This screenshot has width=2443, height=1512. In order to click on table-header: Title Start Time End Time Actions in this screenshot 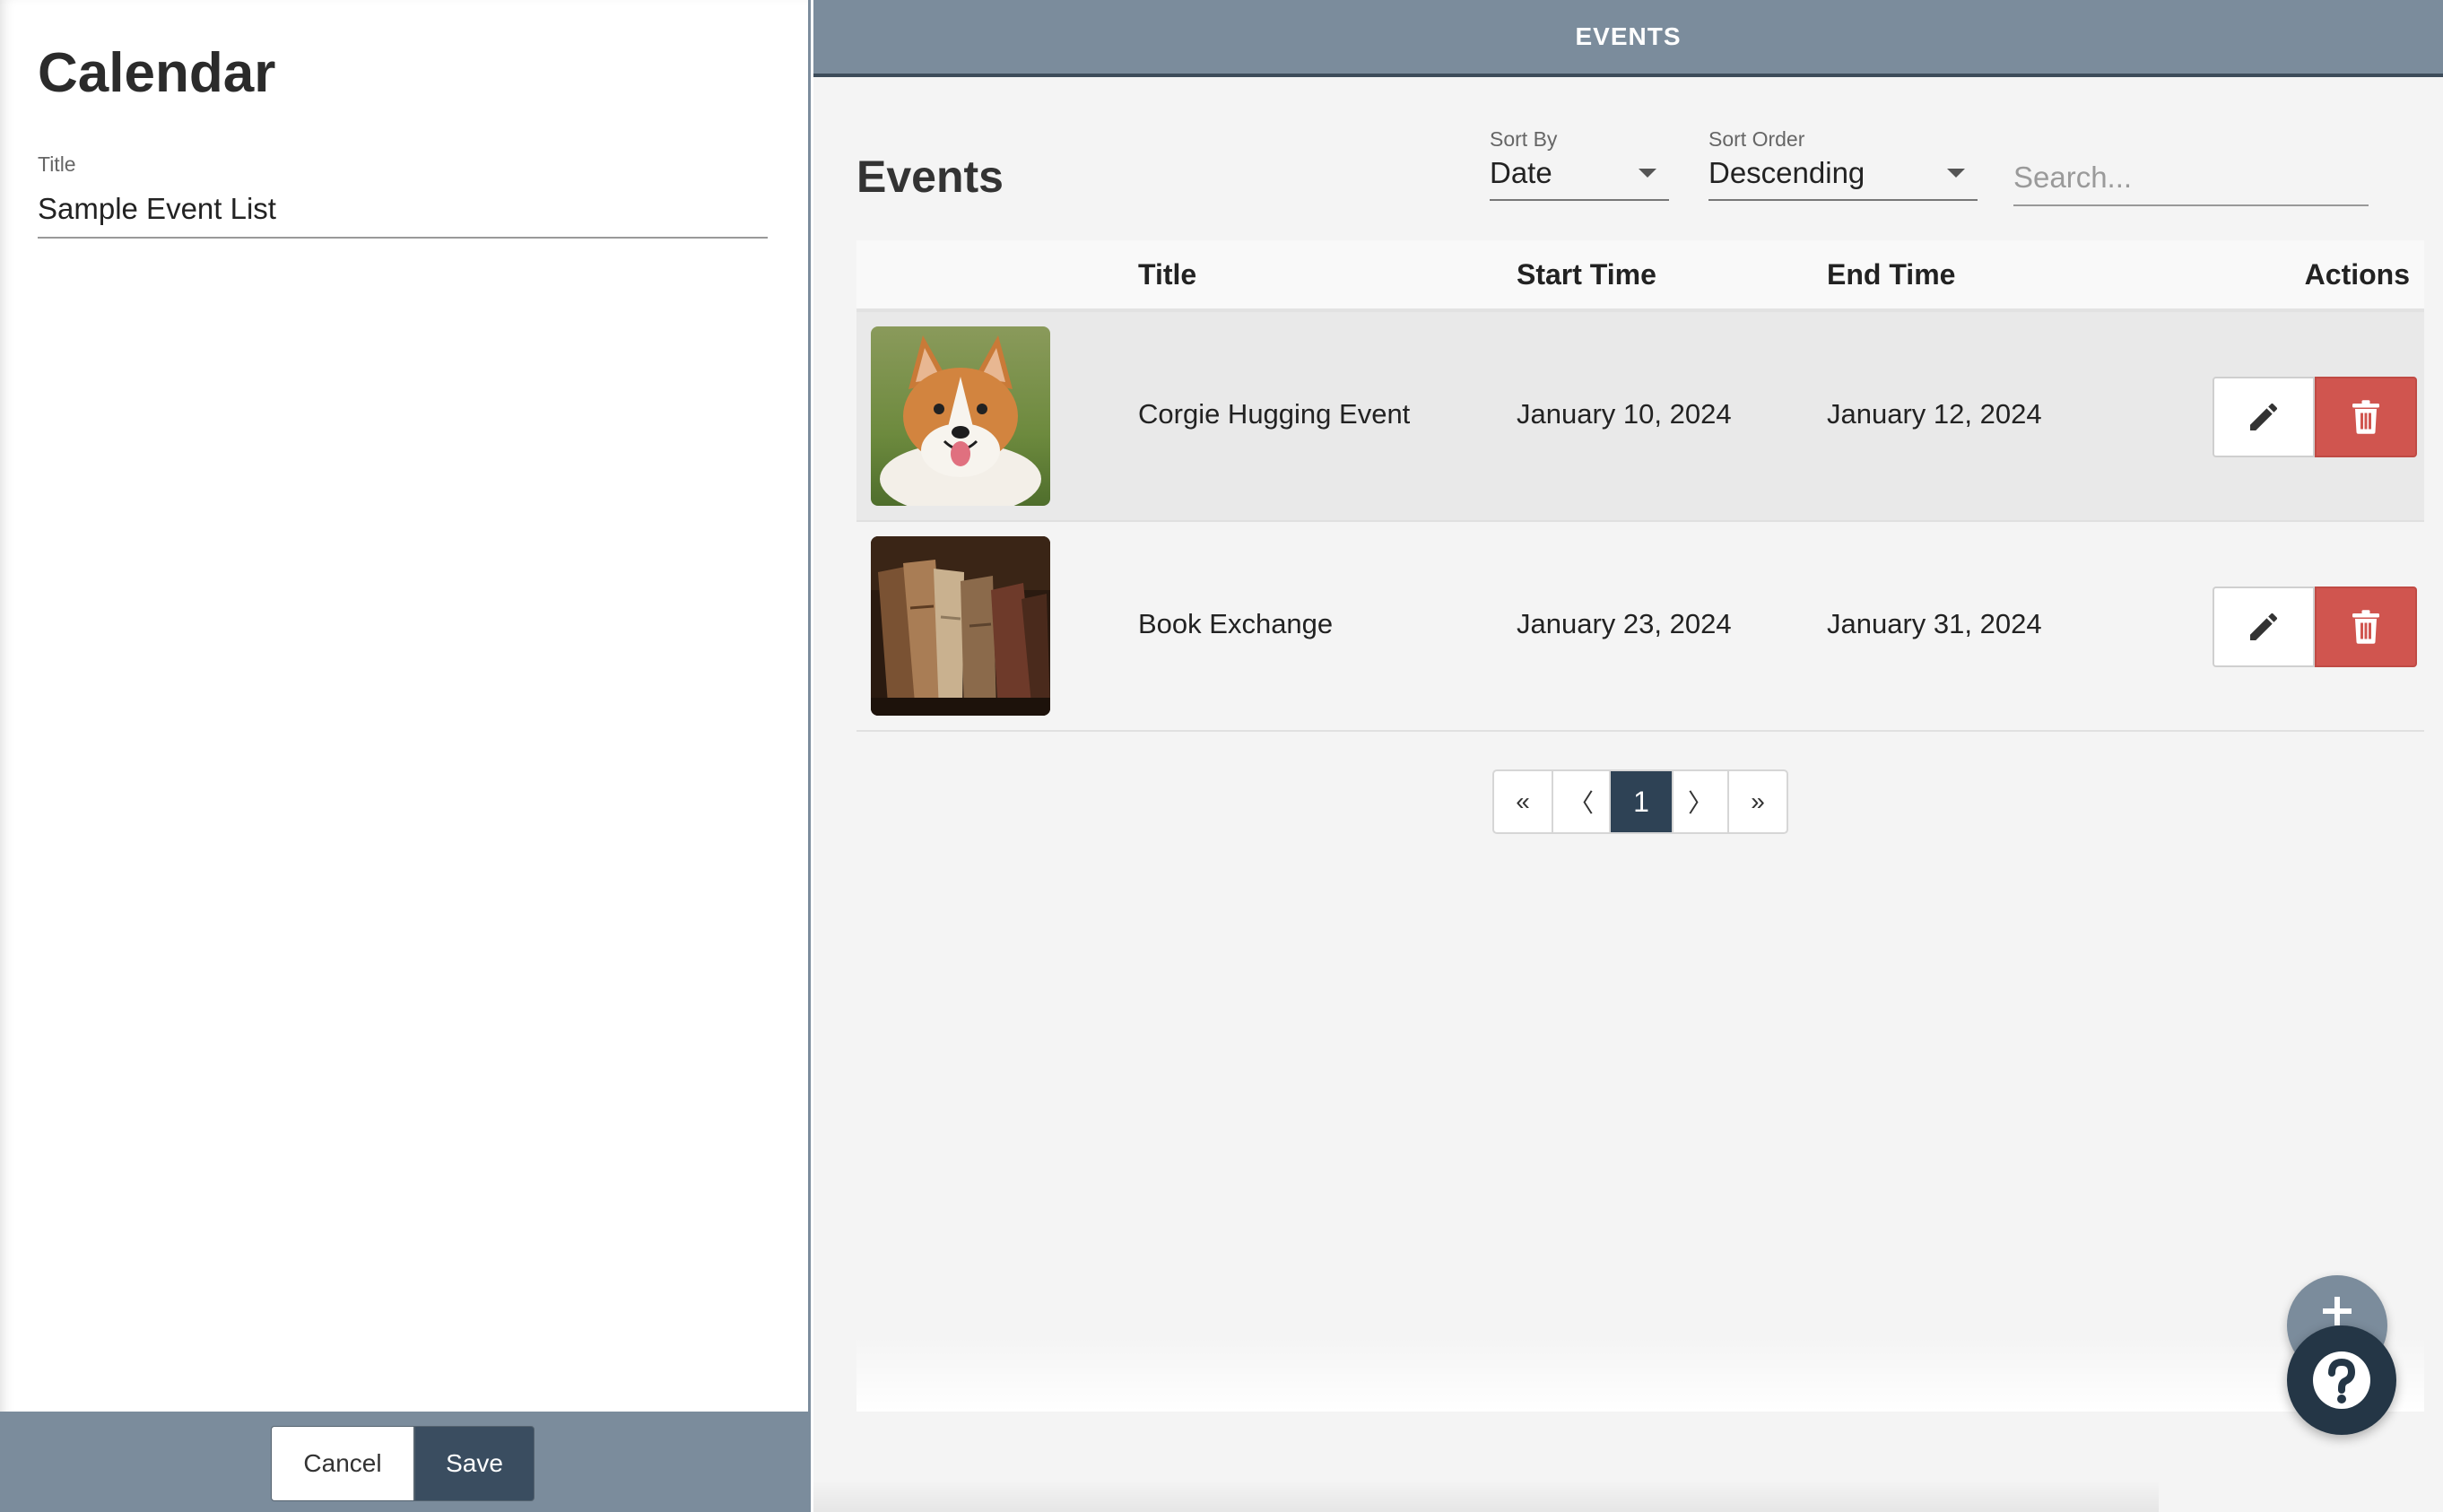, I will do `click(1640, 276)`.